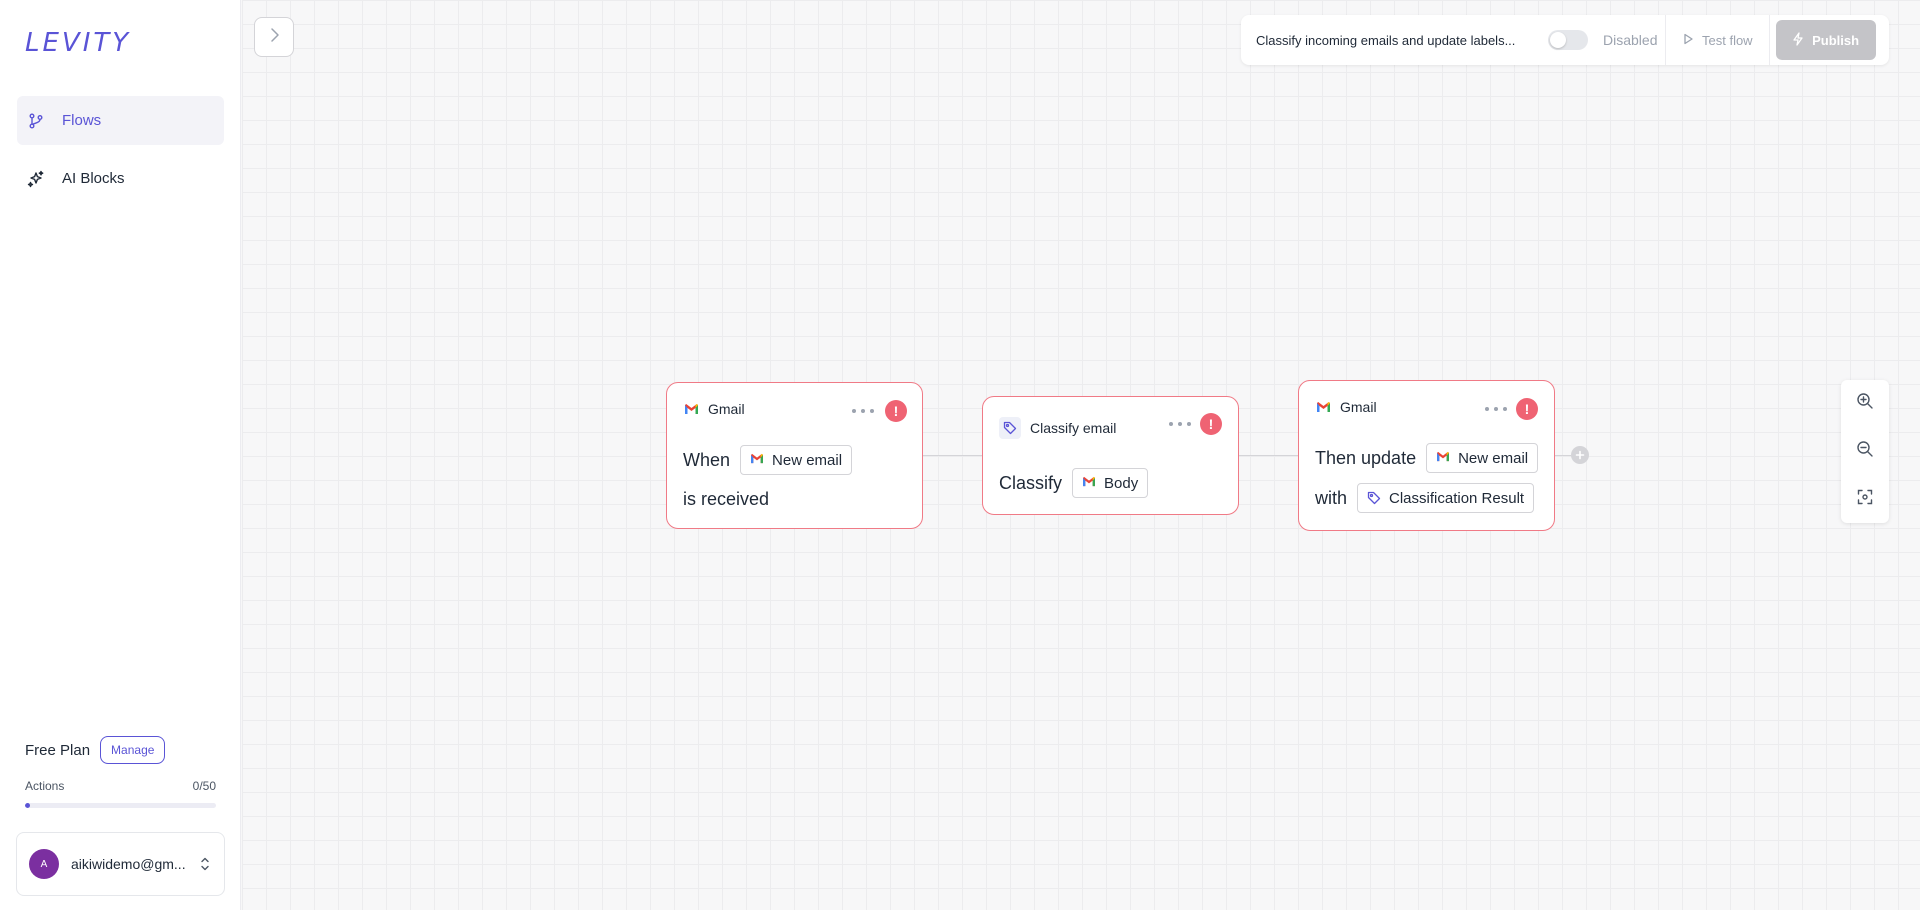  What do you see at coordinates (82, 120) in the screenshot?
I see `sidebar-item-label: Flows` at bounding box center [82, 120].